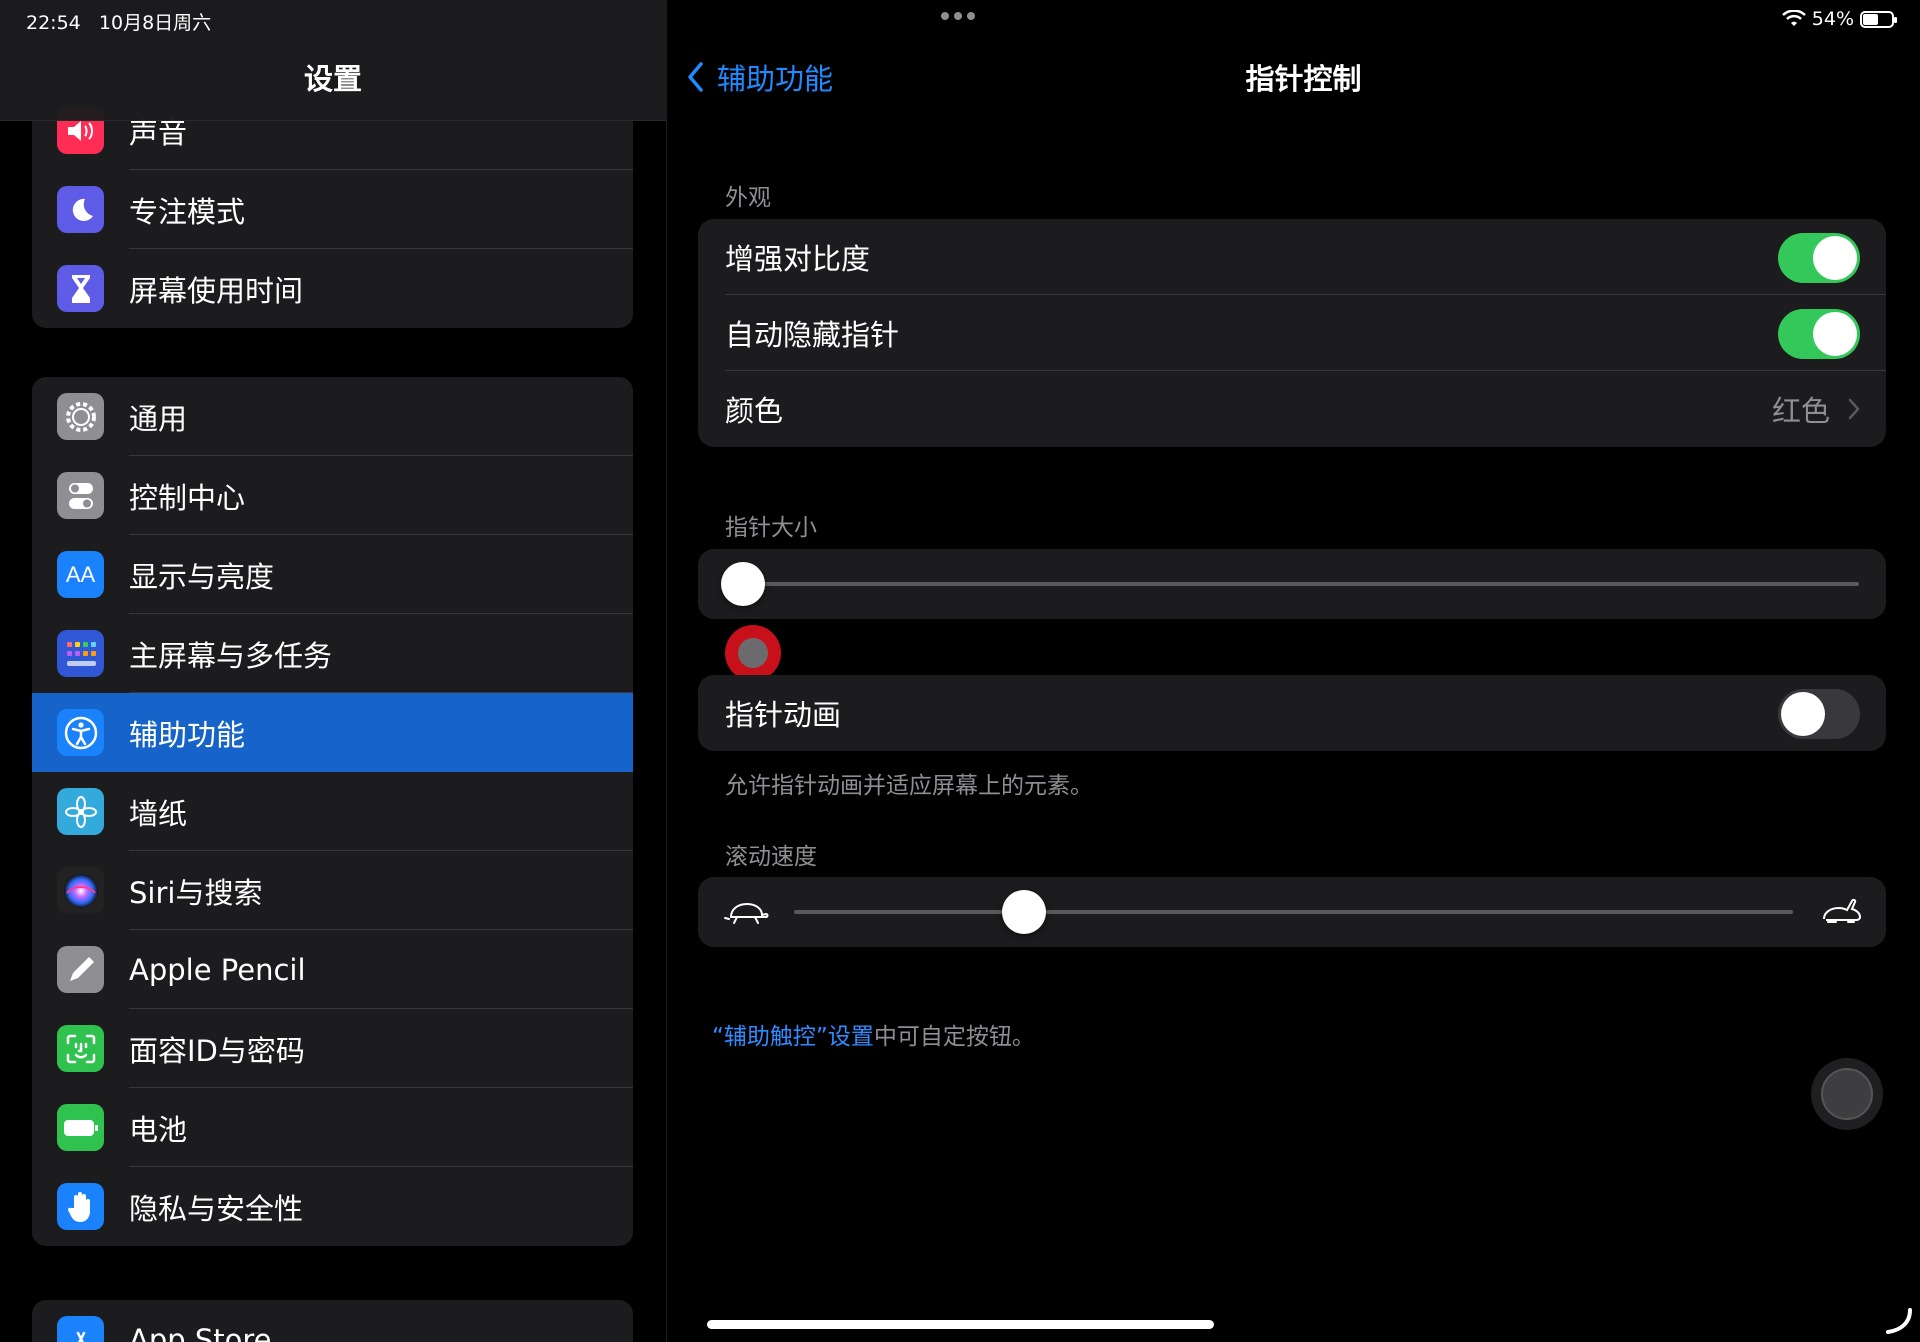 Image resolution: width=1920 pixels, height=1342 pixels. What do you see at coordinates (196, 892) in the screenshot?
I see `sidebar-item-label: Siri与搜索` at bounding box center [196, 892].